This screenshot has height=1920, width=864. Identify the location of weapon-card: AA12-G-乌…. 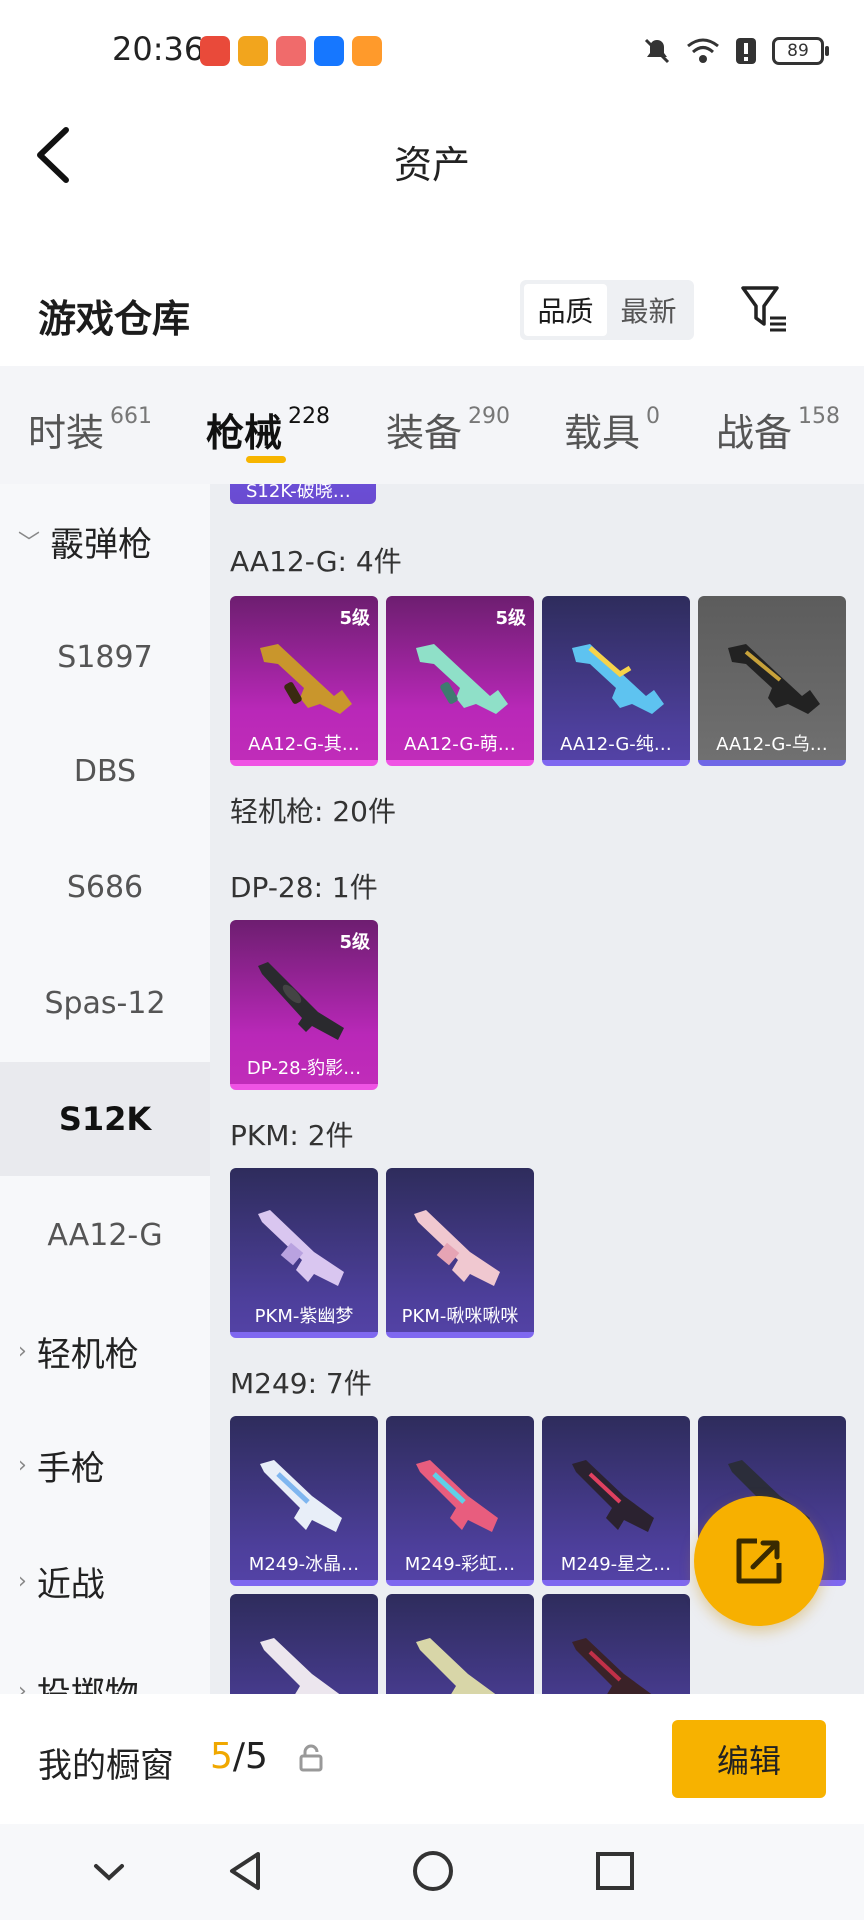
(772, 681).